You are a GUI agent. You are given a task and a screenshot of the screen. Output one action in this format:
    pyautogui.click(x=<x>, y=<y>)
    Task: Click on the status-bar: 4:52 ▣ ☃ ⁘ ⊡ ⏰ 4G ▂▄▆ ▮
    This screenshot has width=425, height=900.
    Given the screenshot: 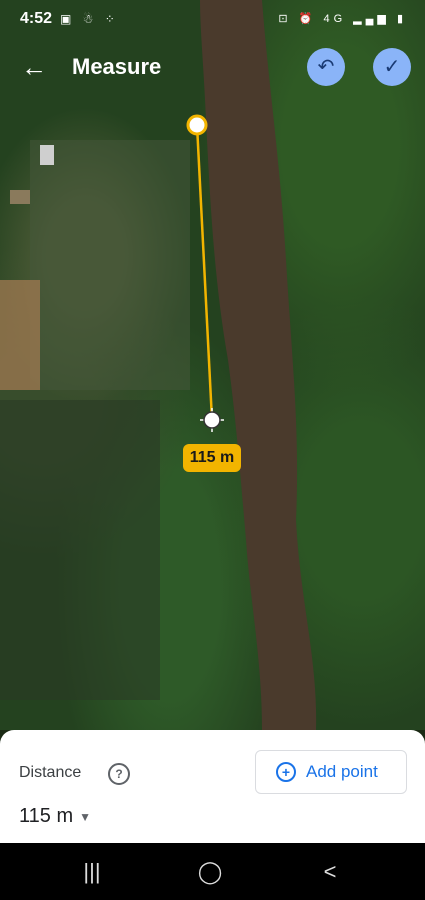 What is the action you would take?
    pyautogui.click(x=212, y=19)
    